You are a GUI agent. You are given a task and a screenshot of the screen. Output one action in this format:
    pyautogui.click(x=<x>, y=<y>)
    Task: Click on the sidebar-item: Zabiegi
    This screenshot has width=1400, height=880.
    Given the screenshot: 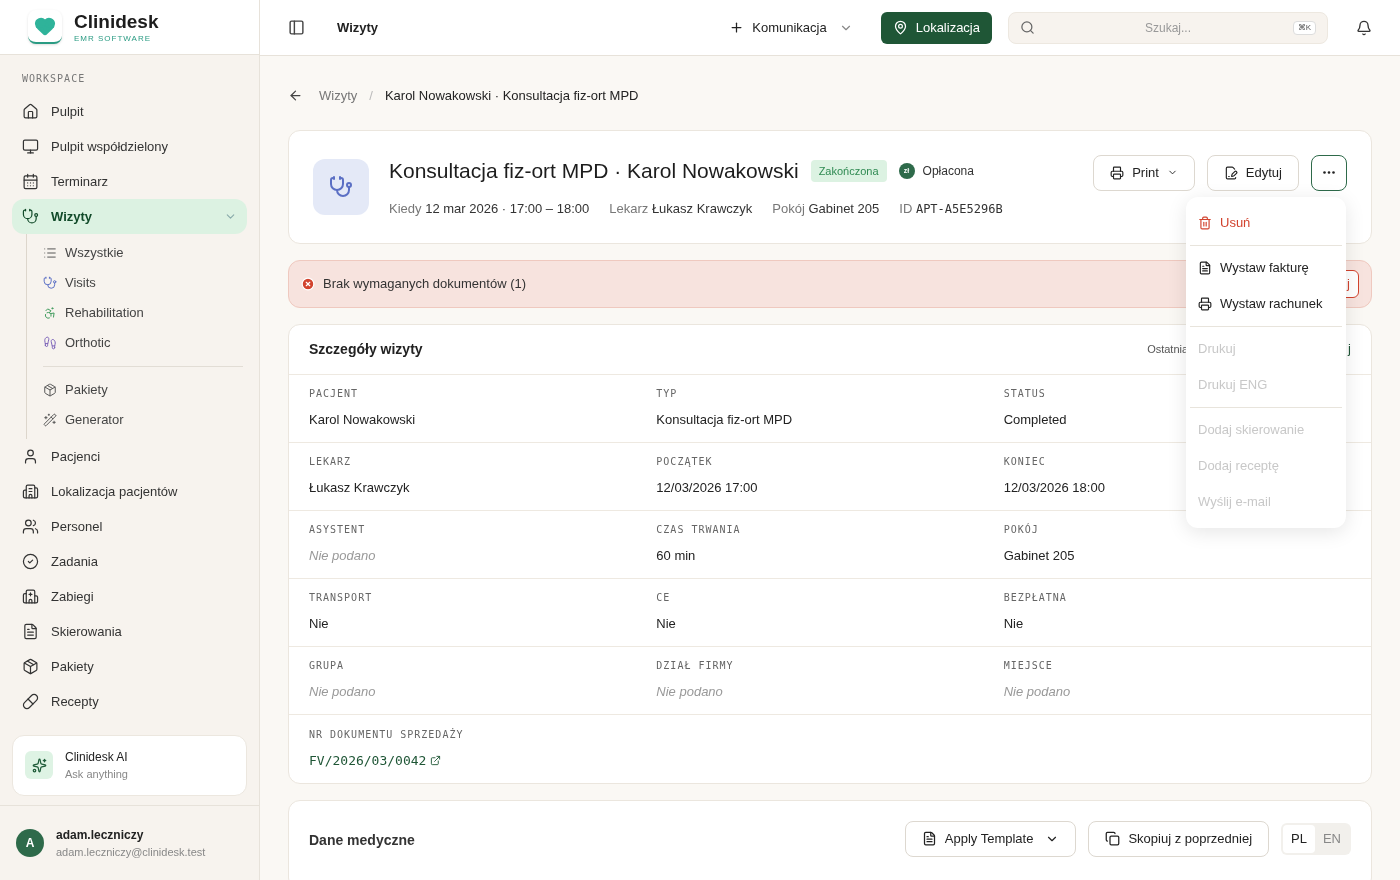 What is the action you would take?
    pyautogui.click(x=129, y=596)
    